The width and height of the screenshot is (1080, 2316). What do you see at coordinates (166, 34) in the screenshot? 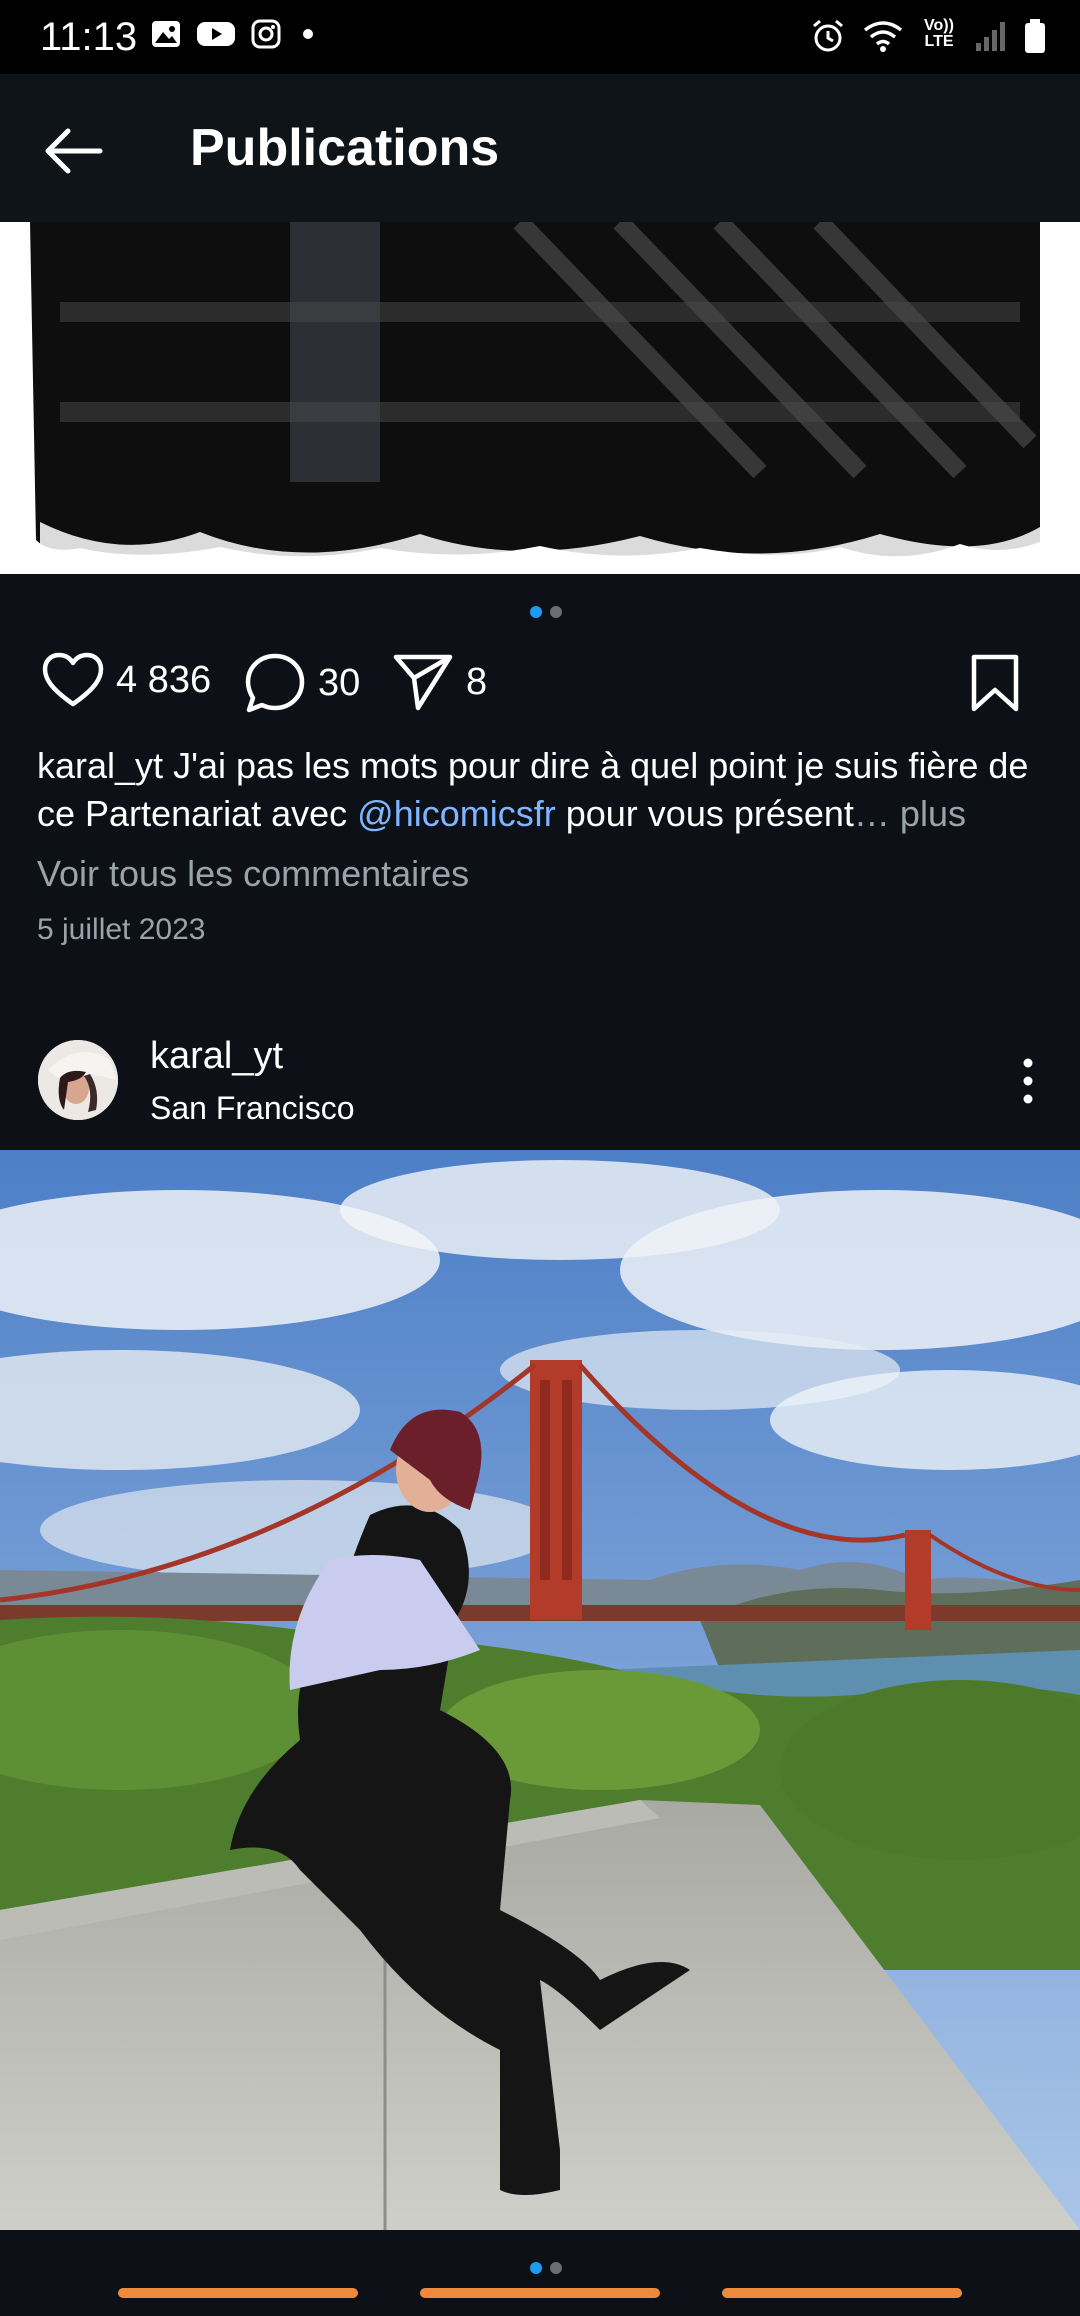
I see `gallery-icon` at bounding box center [166, 34].